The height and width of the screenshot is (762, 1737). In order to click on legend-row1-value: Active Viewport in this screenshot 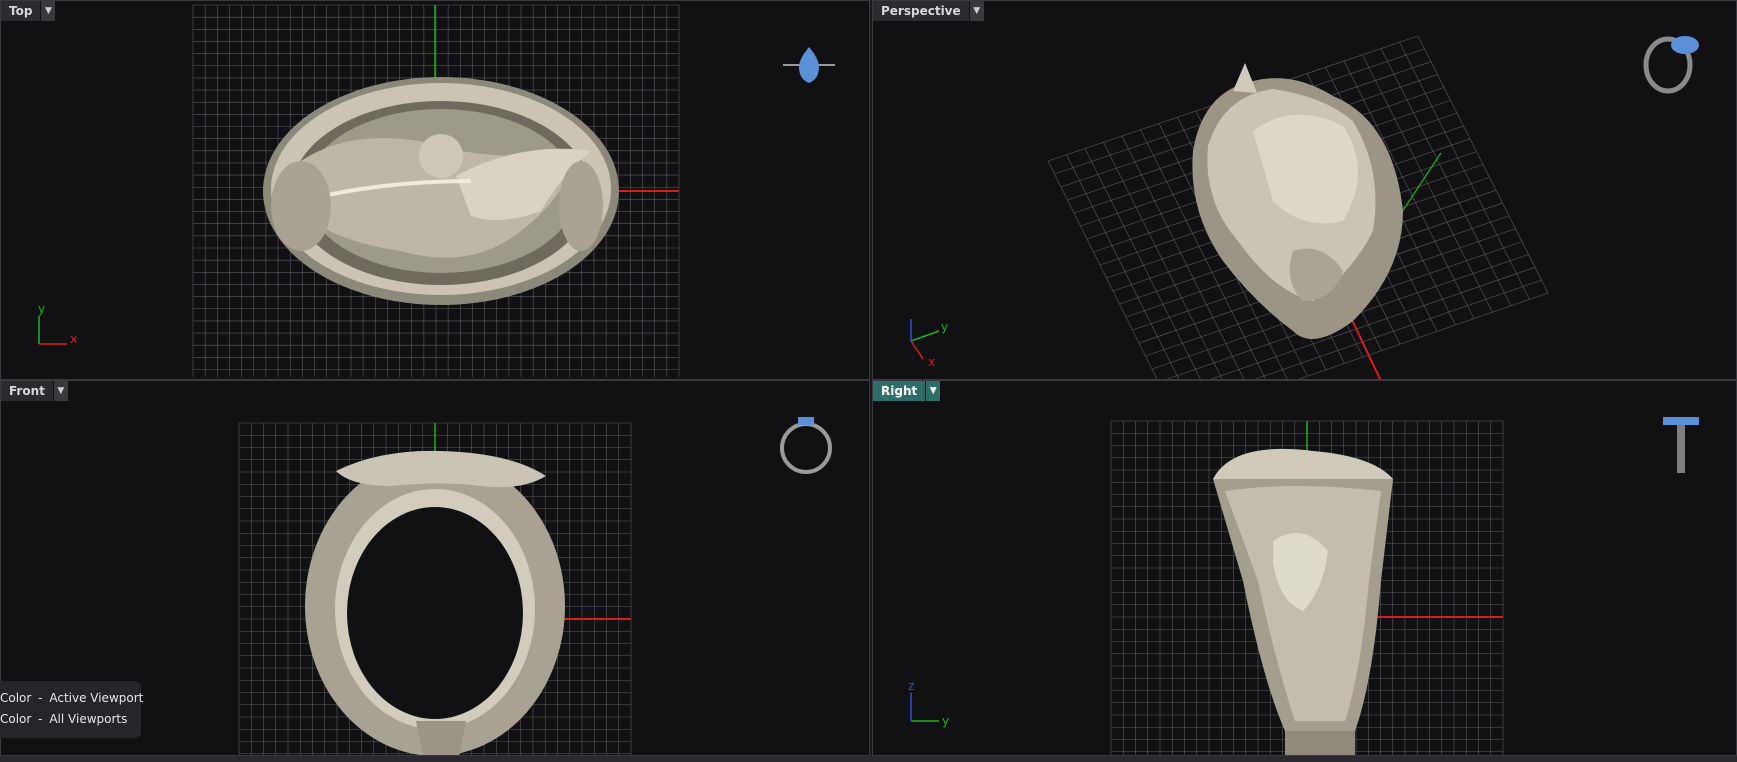, I will do `click(96, 698)`.